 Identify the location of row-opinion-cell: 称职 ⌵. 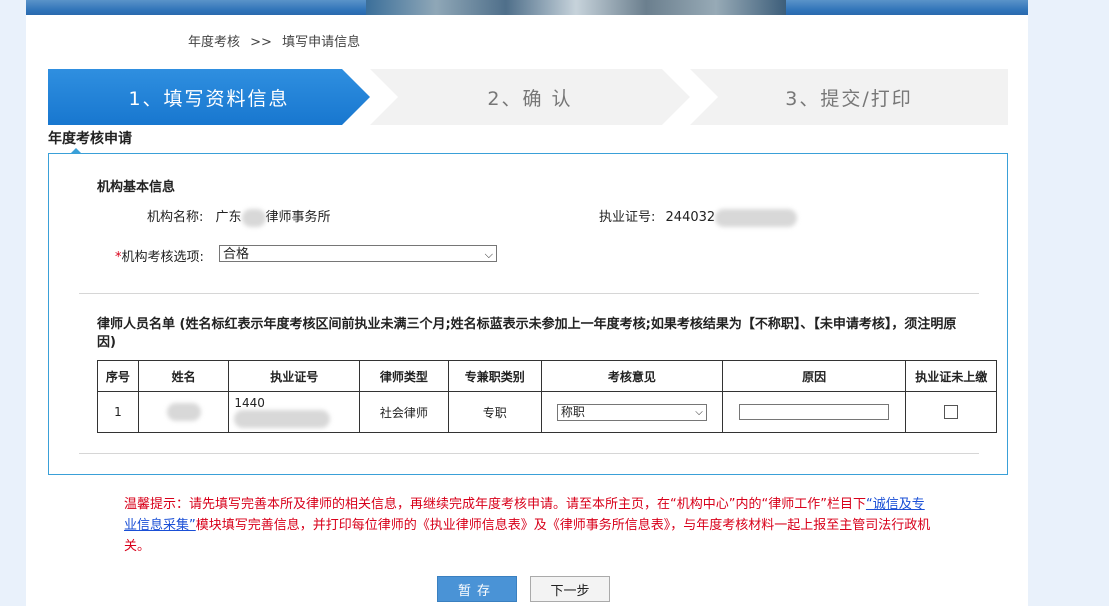
(631, 412).